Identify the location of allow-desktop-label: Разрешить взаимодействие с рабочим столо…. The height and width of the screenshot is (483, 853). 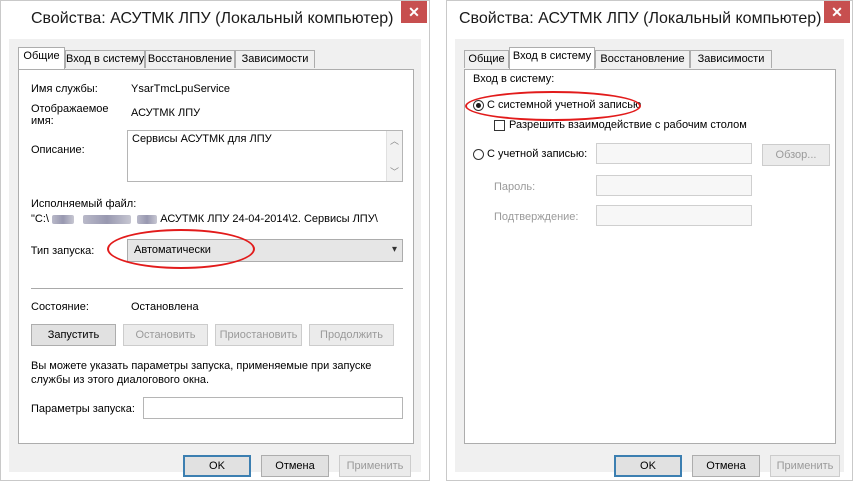
(628, 125).